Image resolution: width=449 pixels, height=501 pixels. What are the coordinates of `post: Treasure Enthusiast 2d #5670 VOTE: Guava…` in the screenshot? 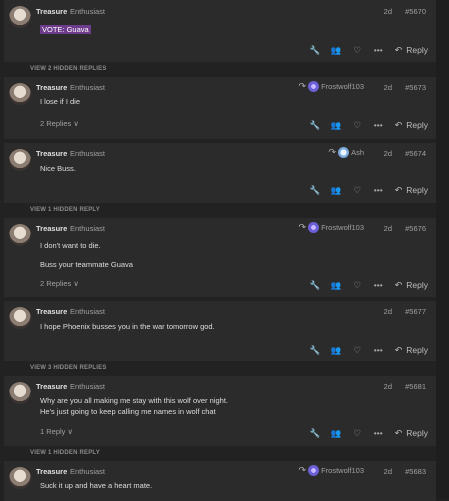 It's located at (220, 31).